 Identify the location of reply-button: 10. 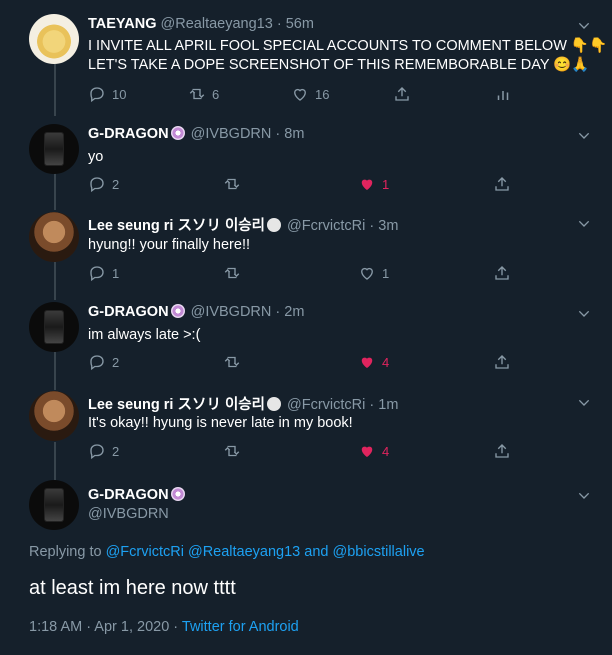
(107, 94).